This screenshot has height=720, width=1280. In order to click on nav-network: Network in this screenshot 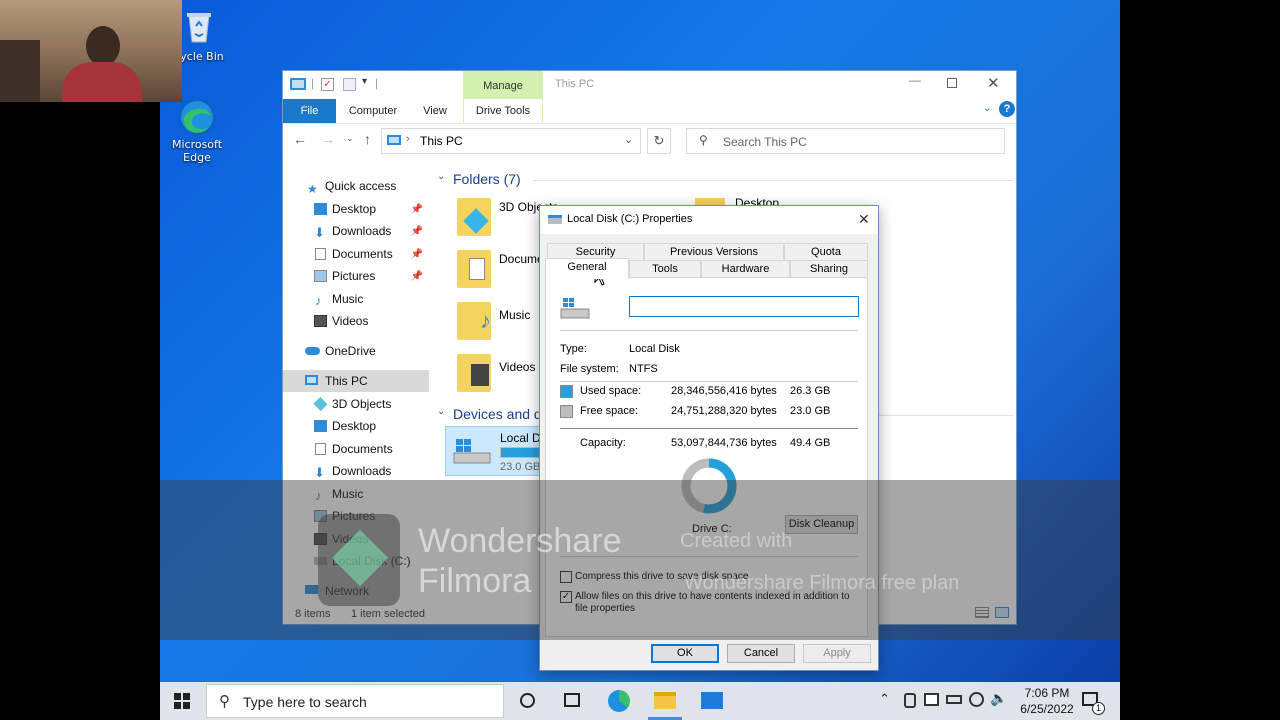, I will do `click(356, 591)`.